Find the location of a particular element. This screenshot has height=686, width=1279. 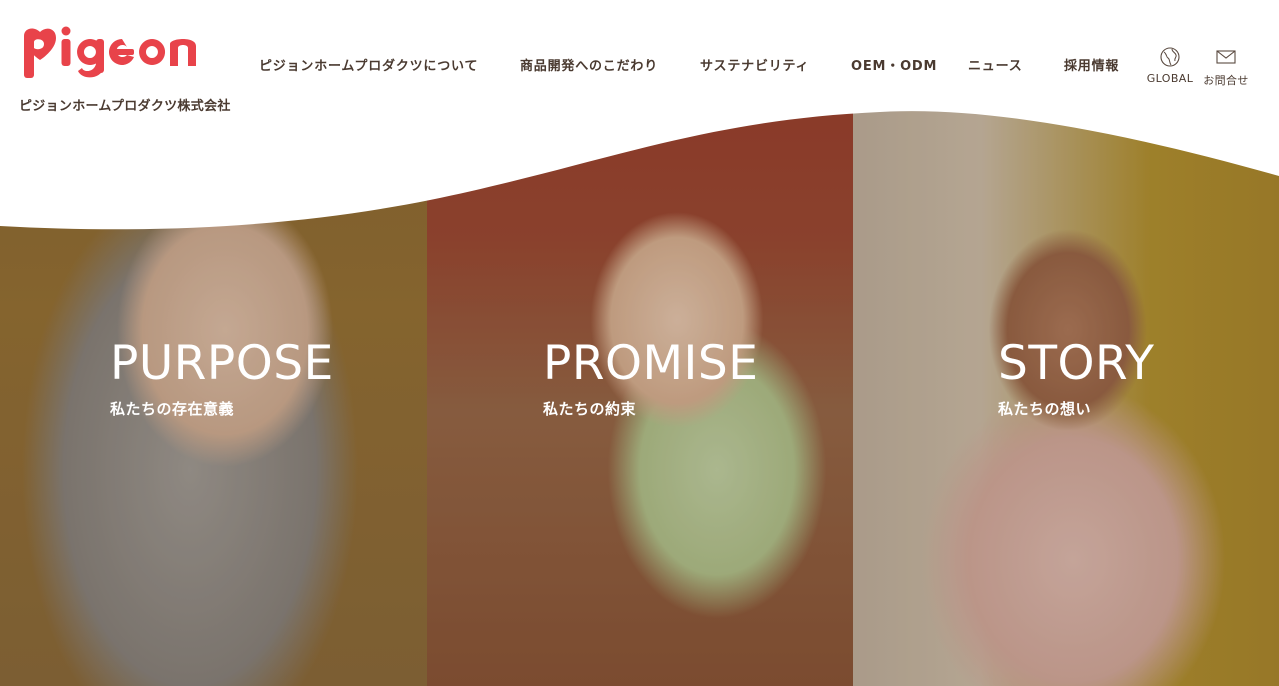

panel-subtitle-promise: 私たちの約束 is located at coordinates (590, 409).